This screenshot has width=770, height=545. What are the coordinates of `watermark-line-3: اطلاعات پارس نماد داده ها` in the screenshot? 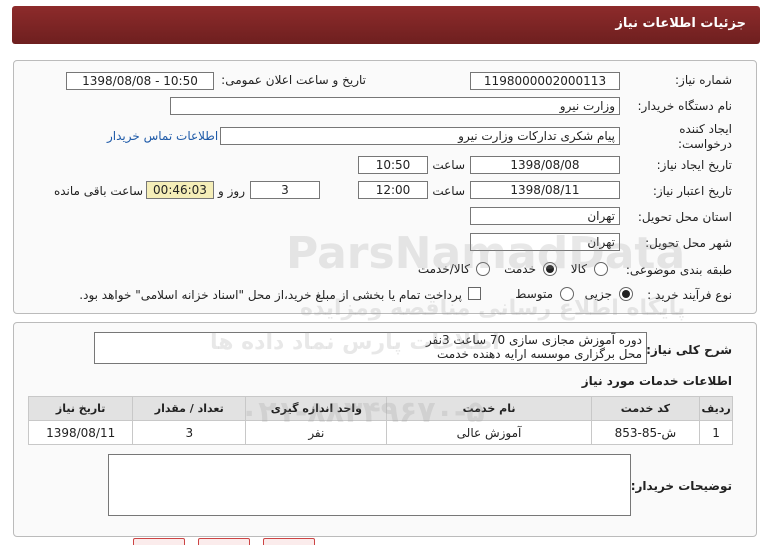 It's located at (355, 342).